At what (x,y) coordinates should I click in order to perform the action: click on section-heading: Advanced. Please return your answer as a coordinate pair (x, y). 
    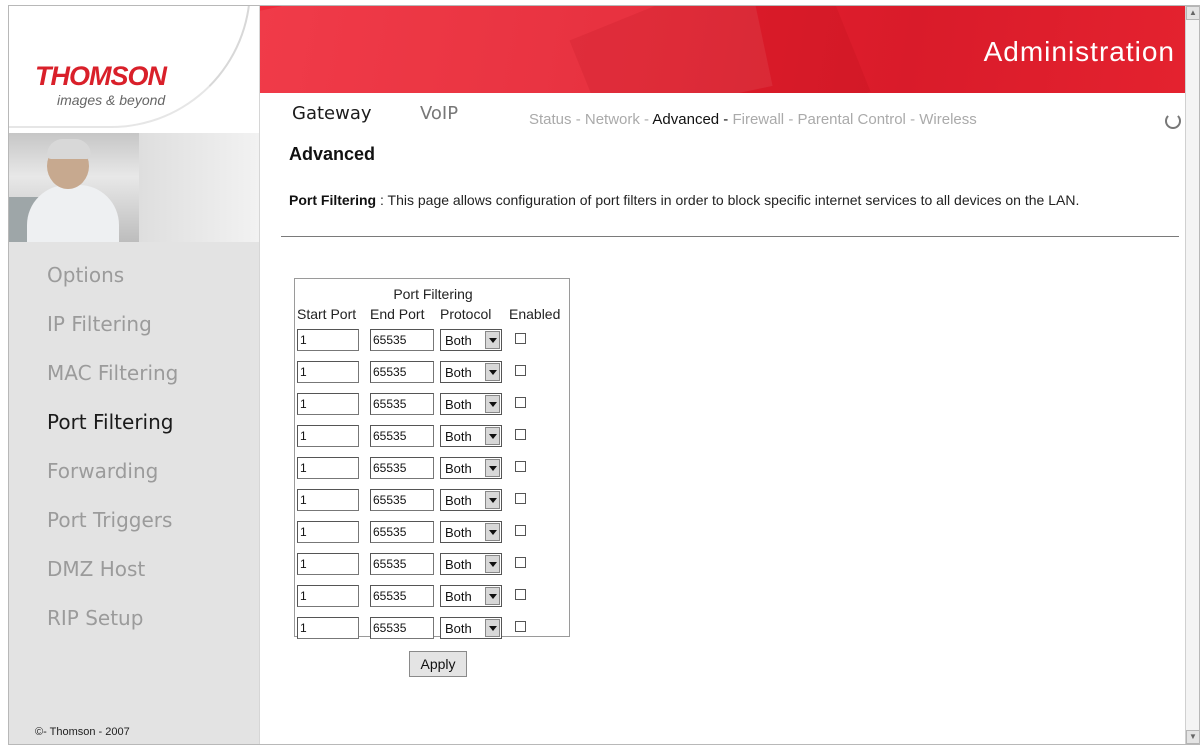
    Looking at the image, I should click on (332, 154).